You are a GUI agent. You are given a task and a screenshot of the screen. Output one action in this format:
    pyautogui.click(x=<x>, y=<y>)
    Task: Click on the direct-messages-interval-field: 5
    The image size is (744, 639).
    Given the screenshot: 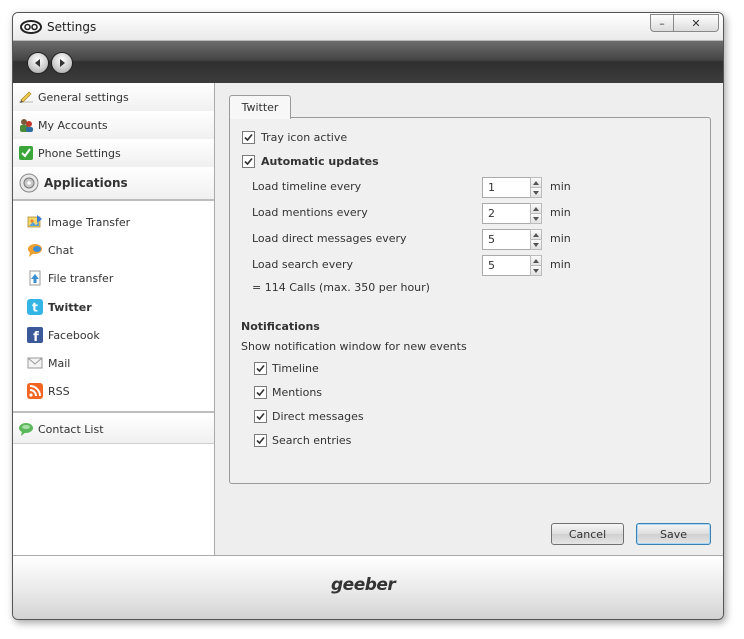 What is the action you would take?
    pyautogui.click(x=506, y=239)
    